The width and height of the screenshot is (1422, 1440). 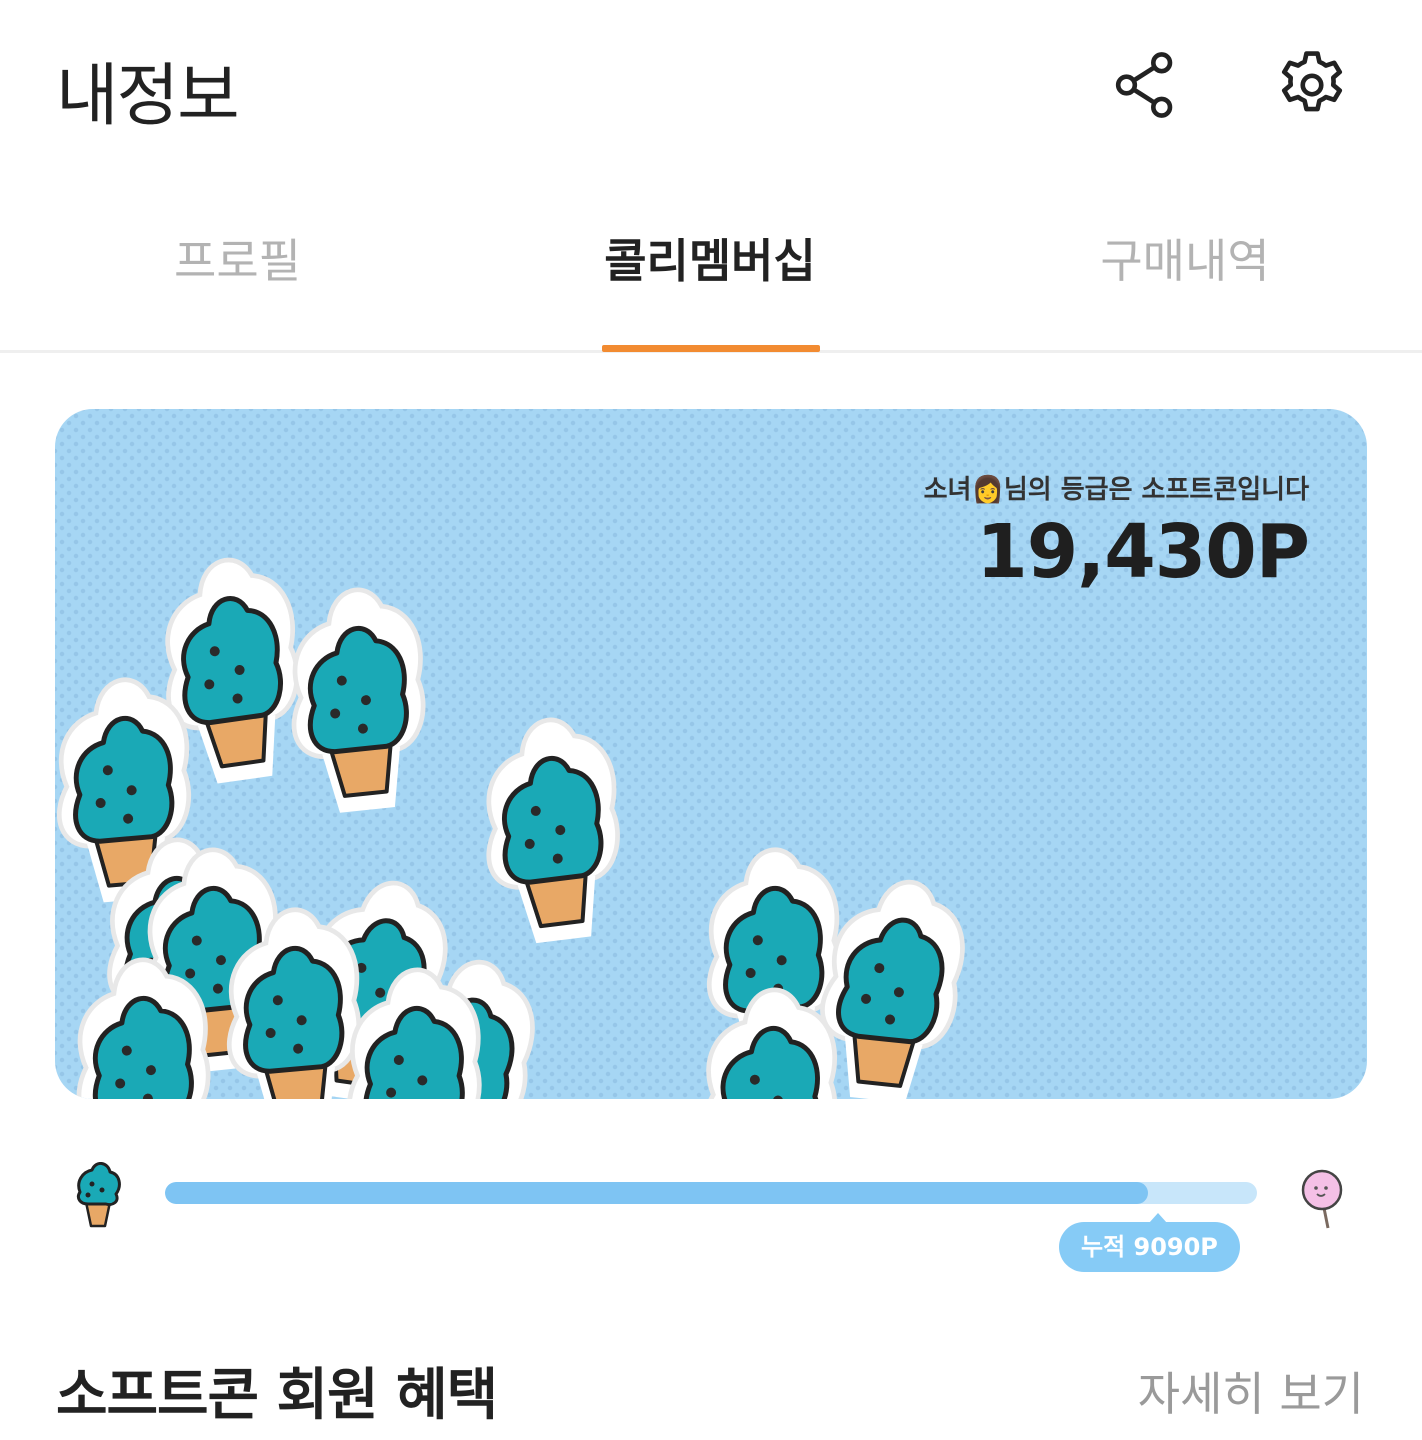 What do you see at coordinates (710, 258) in the screenshot?
I see `tab-membership: 콜리멤버십` at bounding box center [710, 258].